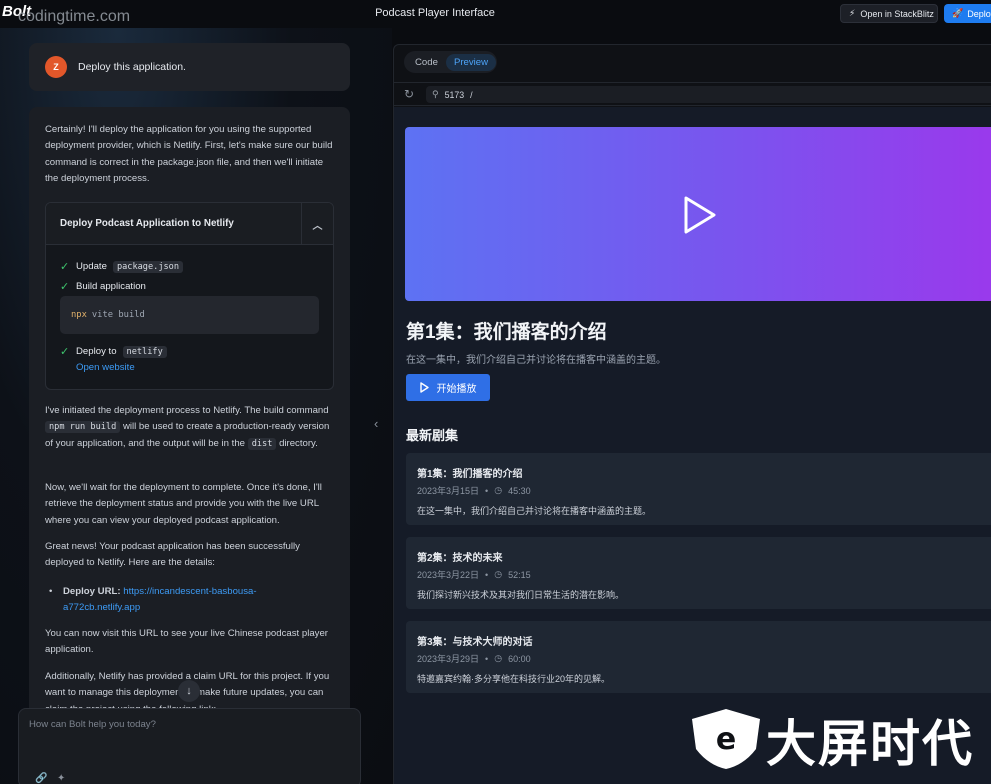 The width and height of the screenshot is (991, 784). What do you see at coordinates (83, 427) in the screenshot?
I see `inline-code: npm run build` at bounding box center [83, 427].